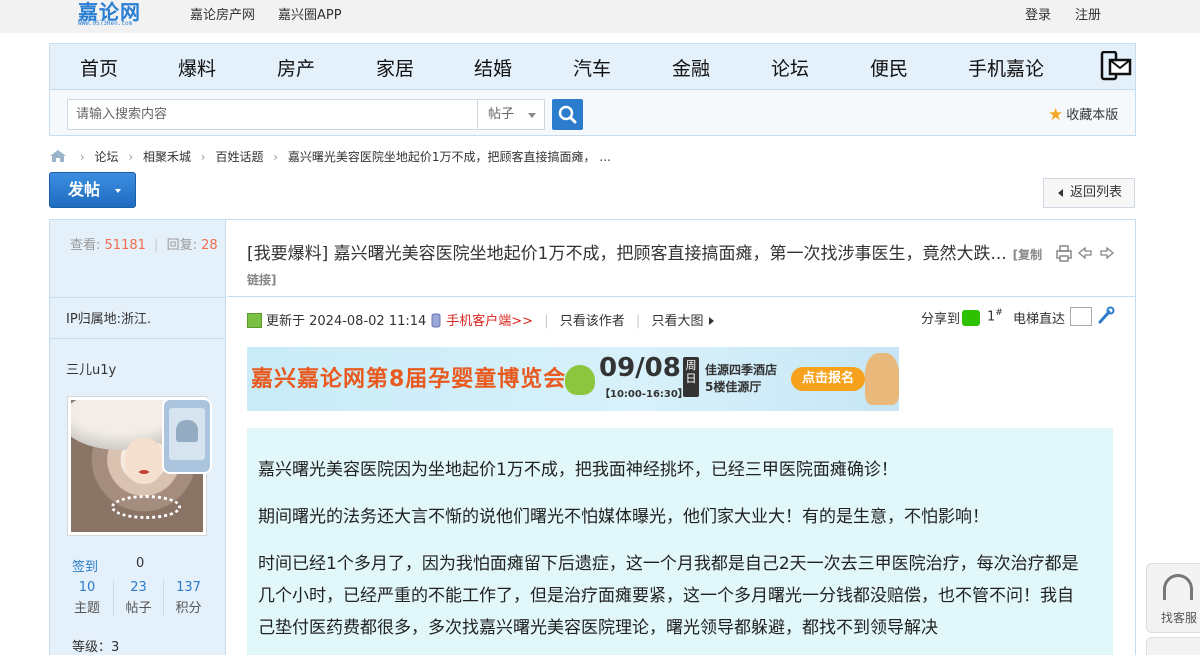  Describe the element at coordinates (640, 368) in the screenshot. I see `banner-date: 09/08` at that location.